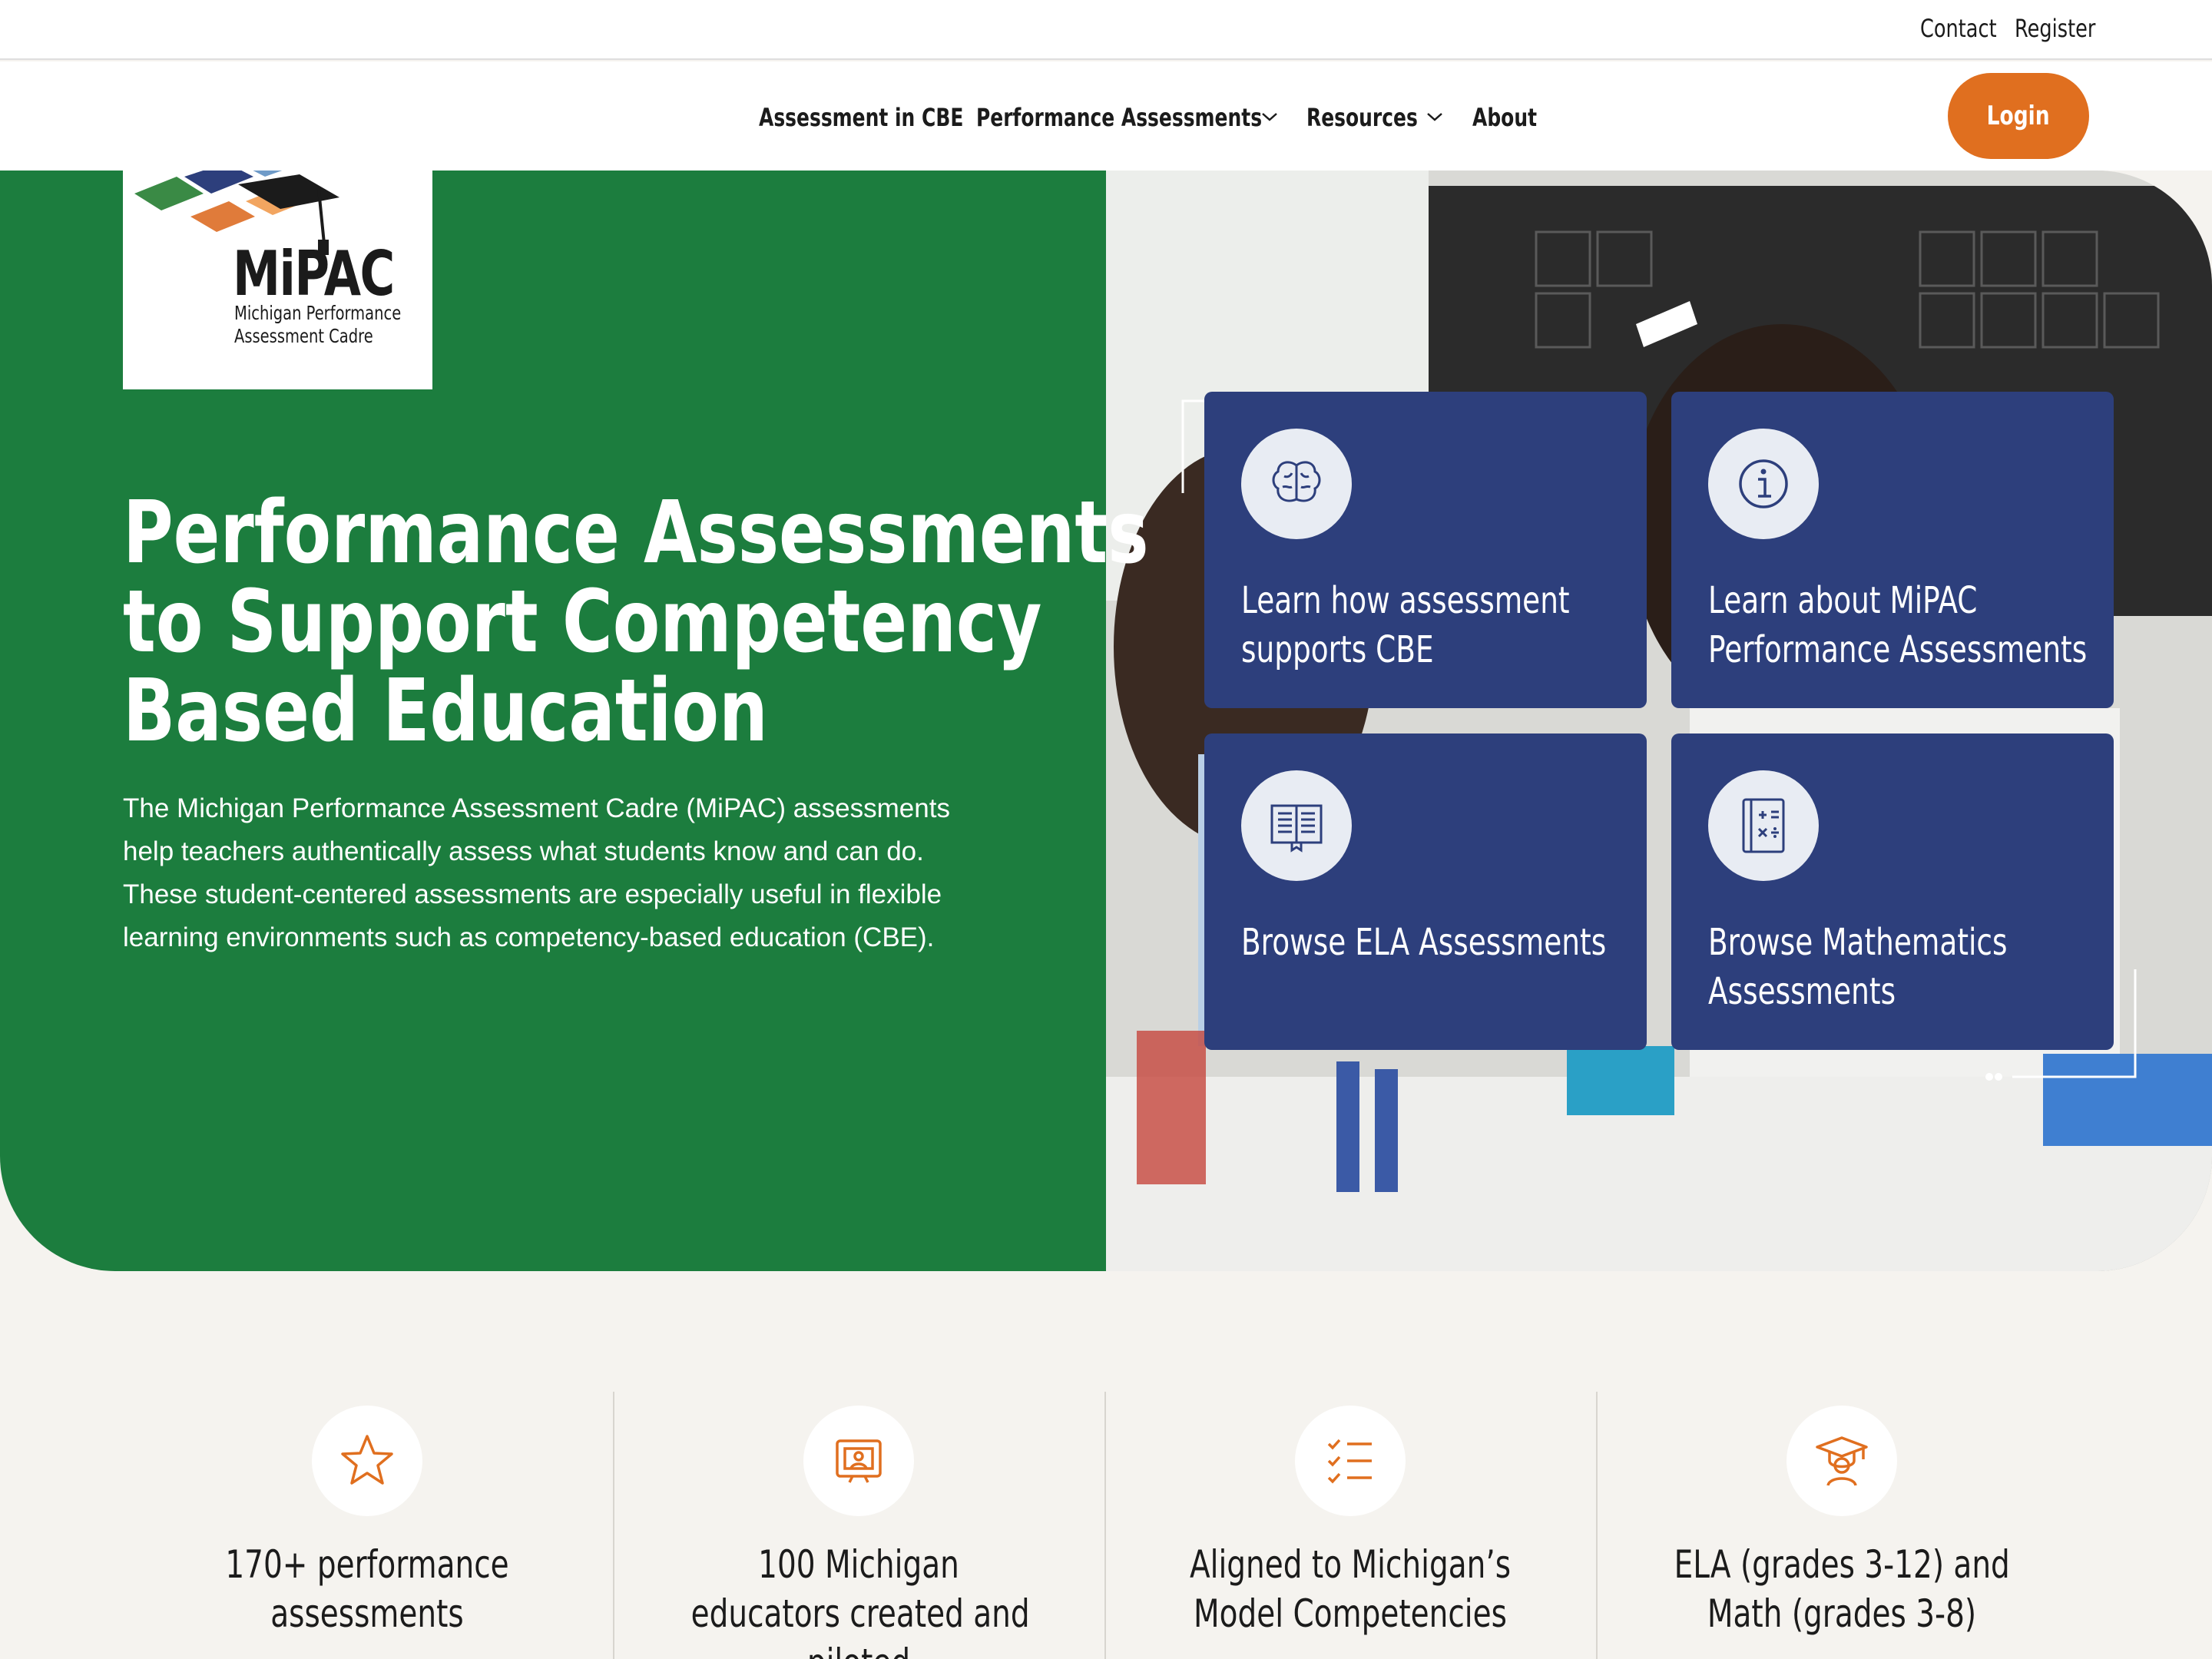  I want to click on nav-label: Assessment in CBE, so click(861, 118).